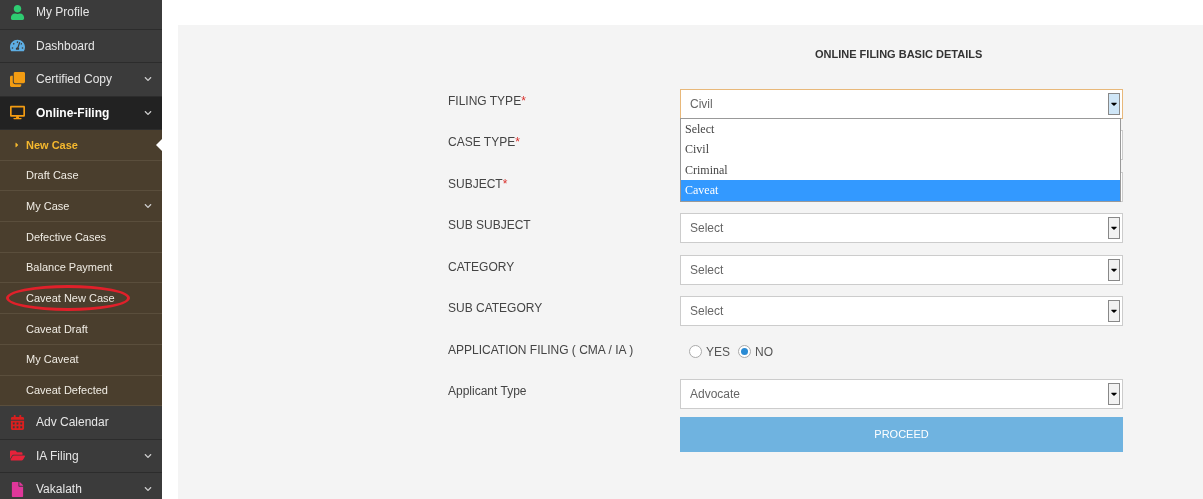  What do you see at coordinates (17, 456) in the screenshot?
I see `folder-icon` at bounding box center [17, 456].